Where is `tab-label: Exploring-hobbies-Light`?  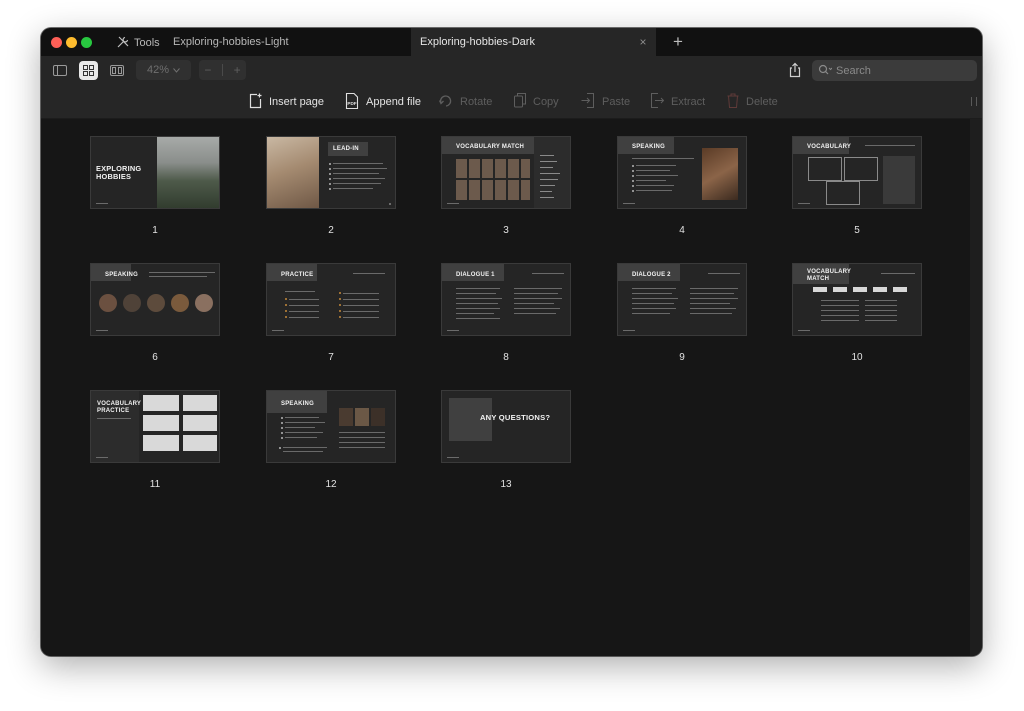 tab-label: Exploring-hobbies-Light is located at coordinates (231, 42).